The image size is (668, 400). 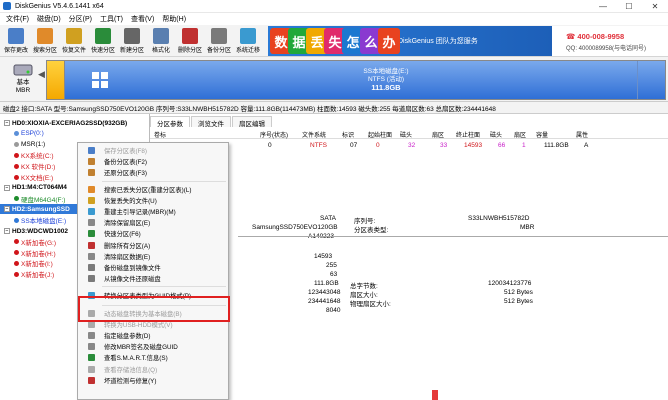 I want to click on table-cell: 0, so click(x=378, y=145).